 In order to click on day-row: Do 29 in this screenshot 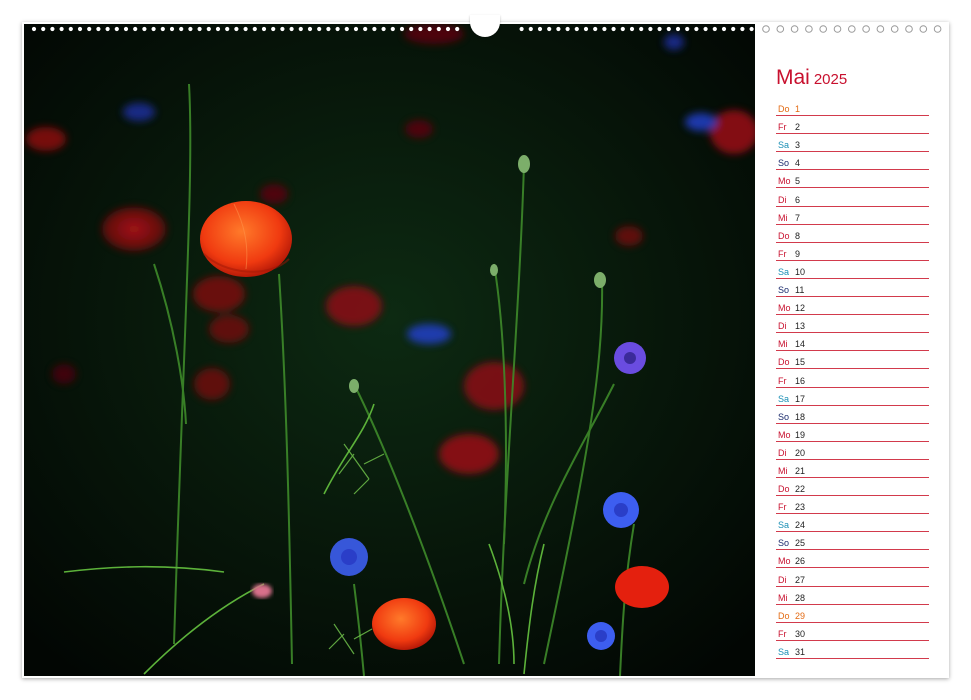, I will do `click(852, 614)`.